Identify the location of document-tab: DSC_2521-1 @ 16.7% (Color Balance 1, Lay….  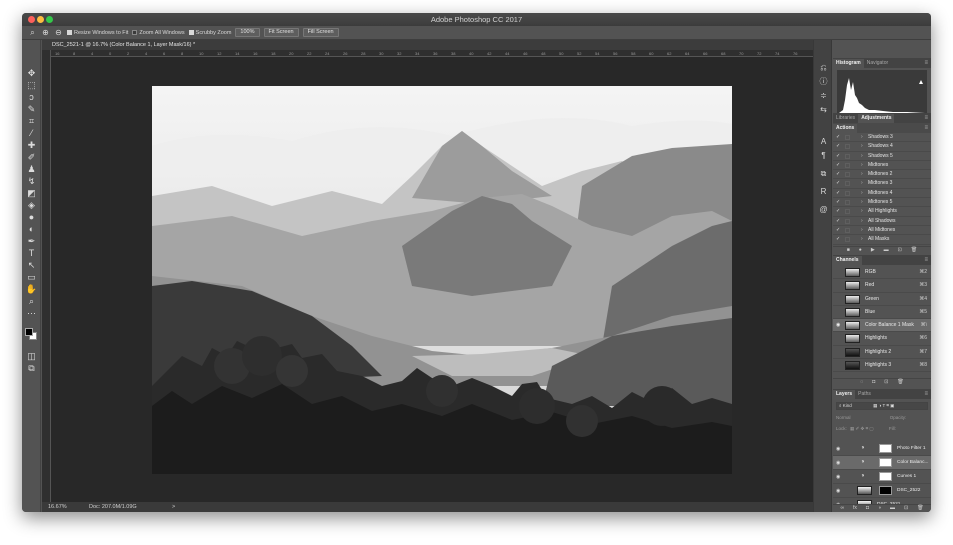
(427, 45).